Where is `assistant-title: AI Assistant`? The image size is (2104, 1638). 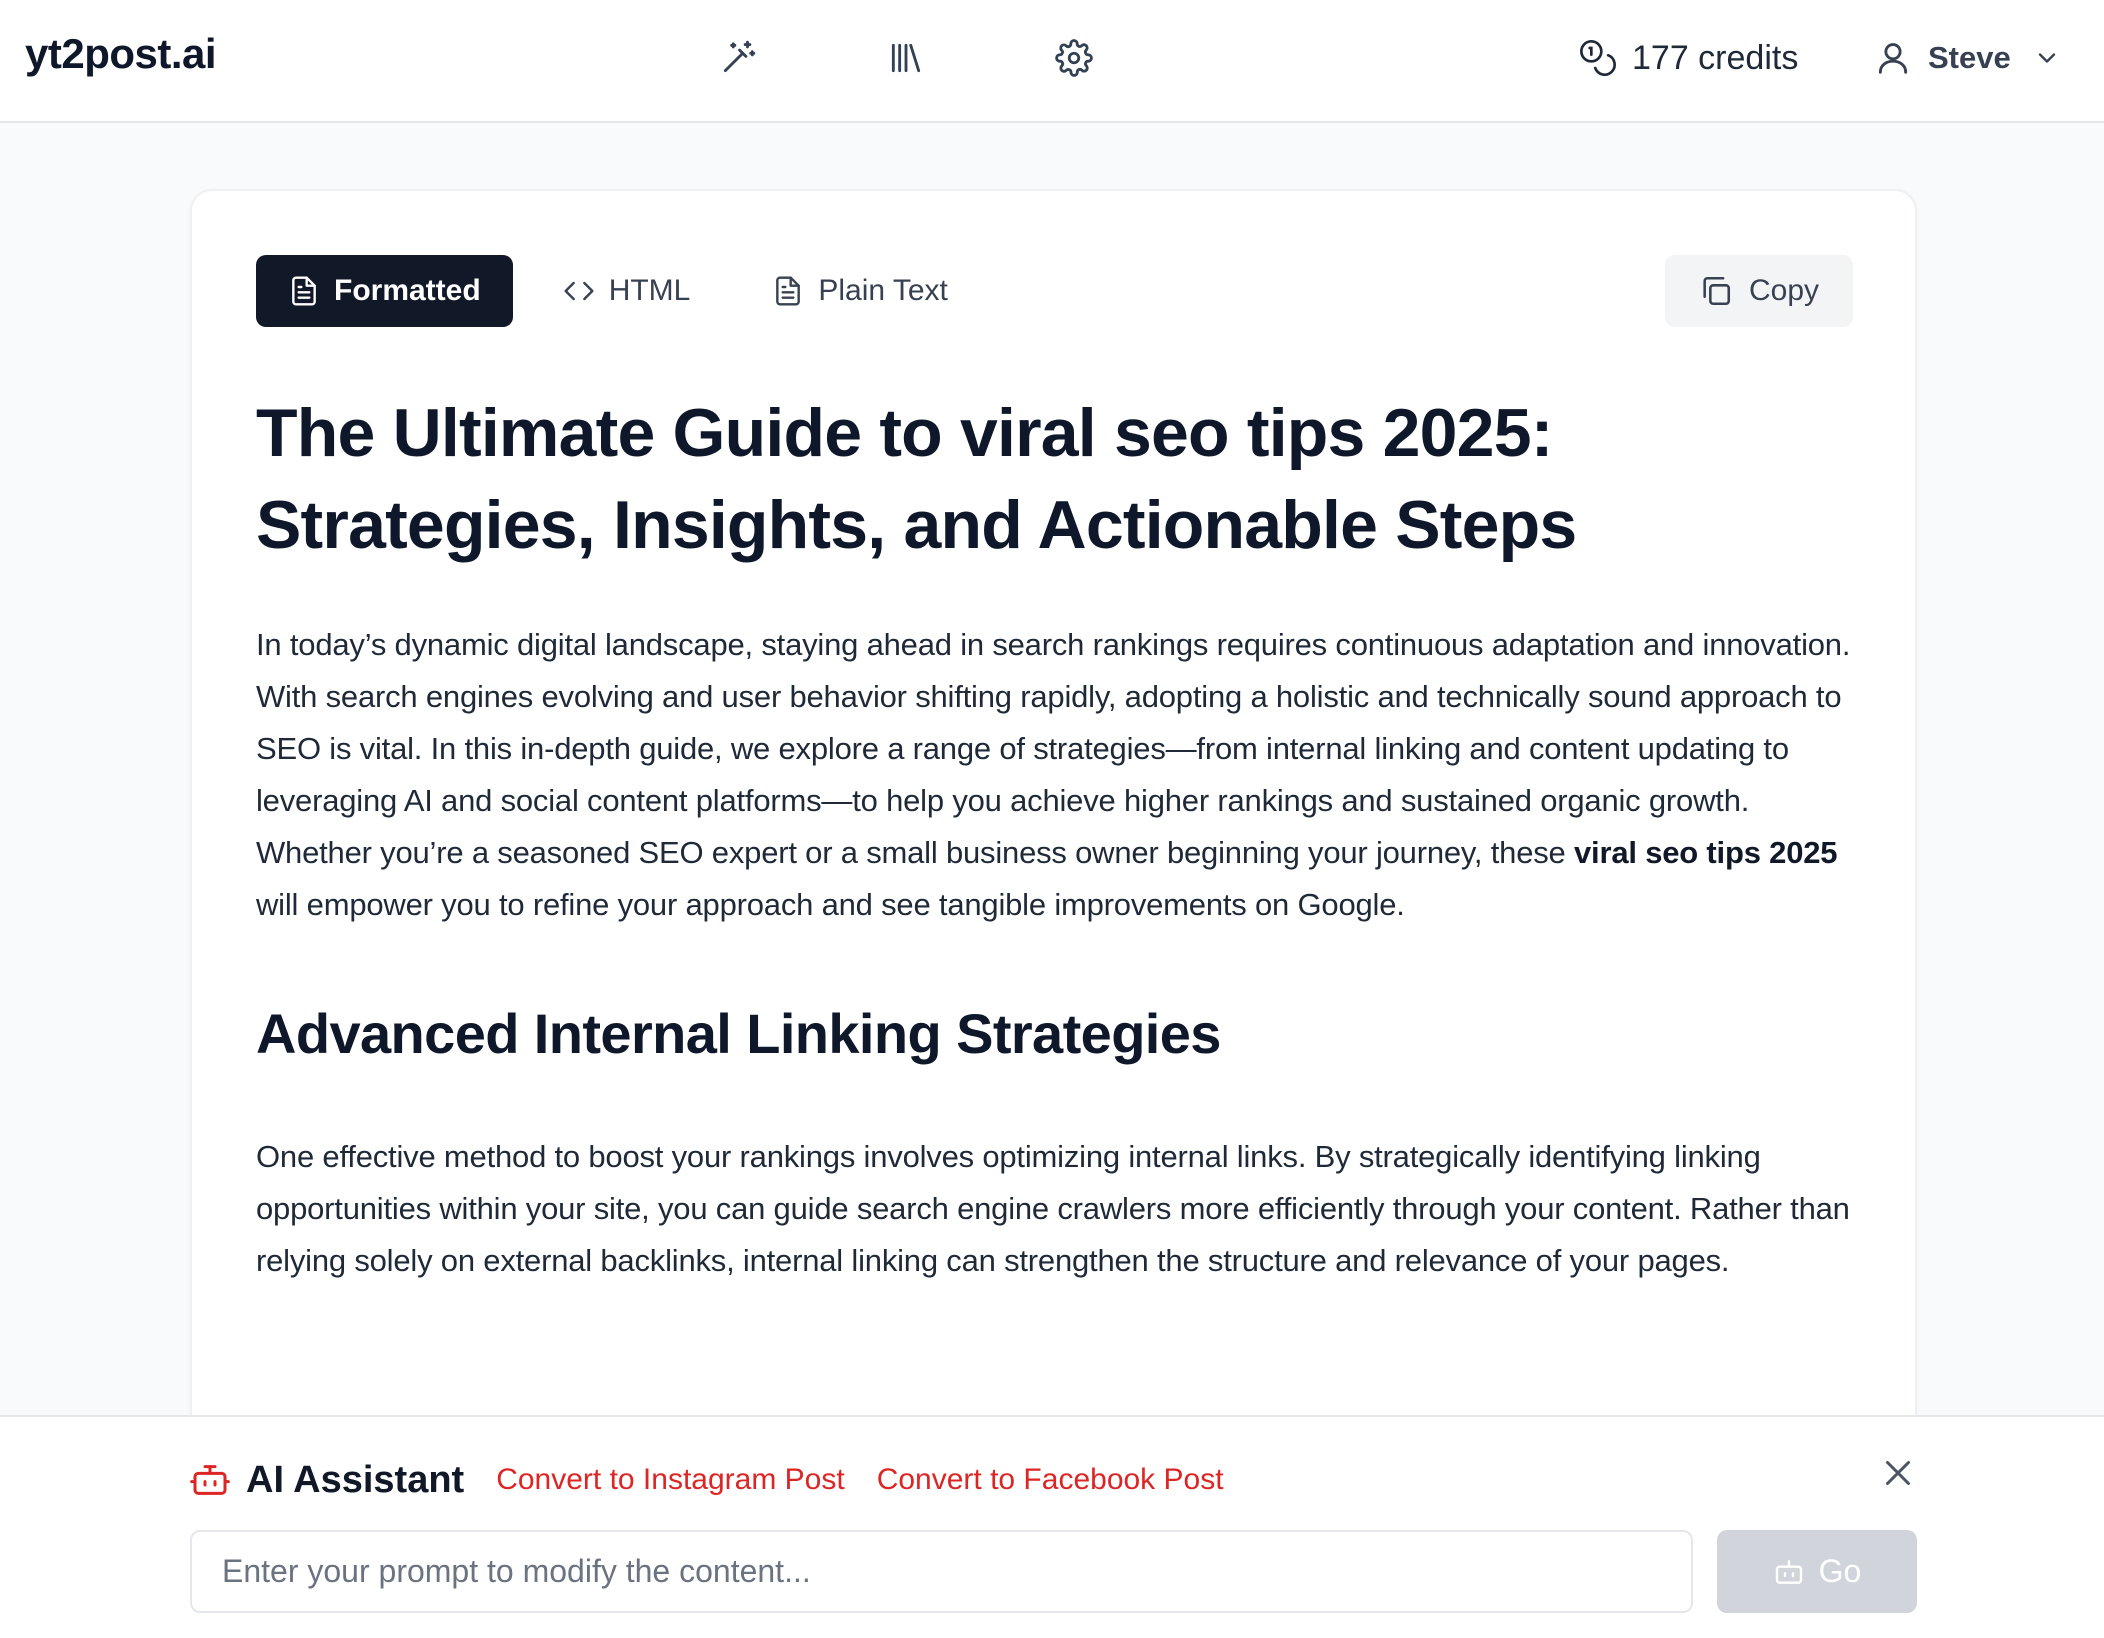 assistant-title: AI Assistant is located at coordinates (355, 1479).